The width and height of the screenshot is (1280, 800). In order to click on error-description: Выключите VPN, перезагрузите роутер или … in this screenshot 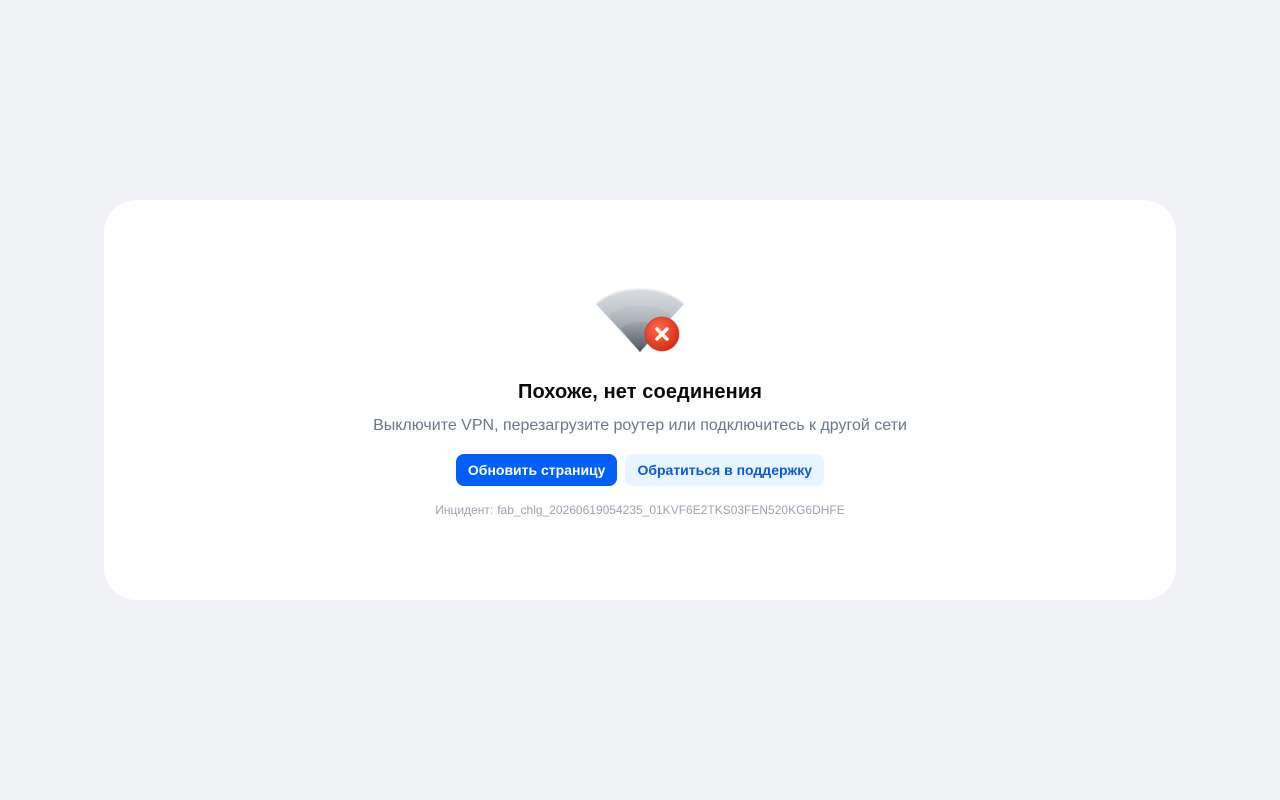, I will do `click(640, 425)`.